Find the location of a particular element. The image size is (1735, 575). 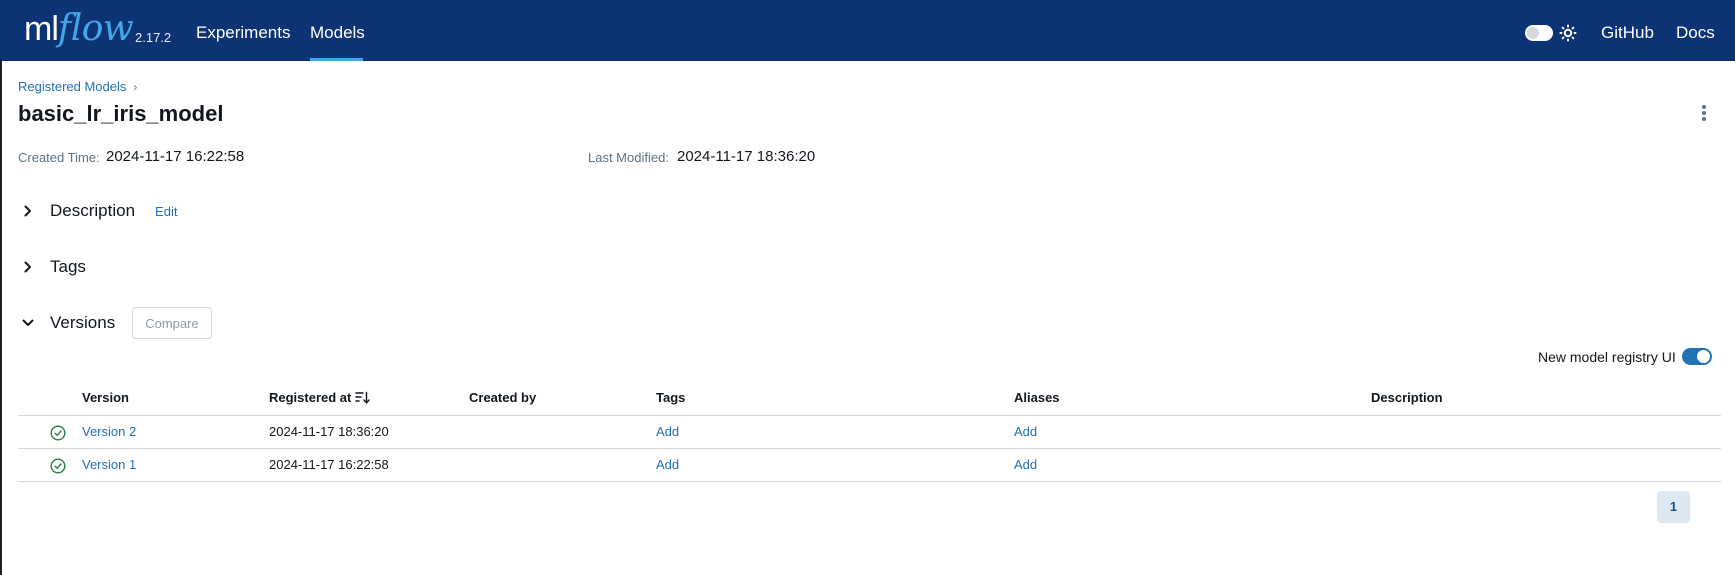

column-header-registered-at: Registered at is located at coordinates (320, 398).